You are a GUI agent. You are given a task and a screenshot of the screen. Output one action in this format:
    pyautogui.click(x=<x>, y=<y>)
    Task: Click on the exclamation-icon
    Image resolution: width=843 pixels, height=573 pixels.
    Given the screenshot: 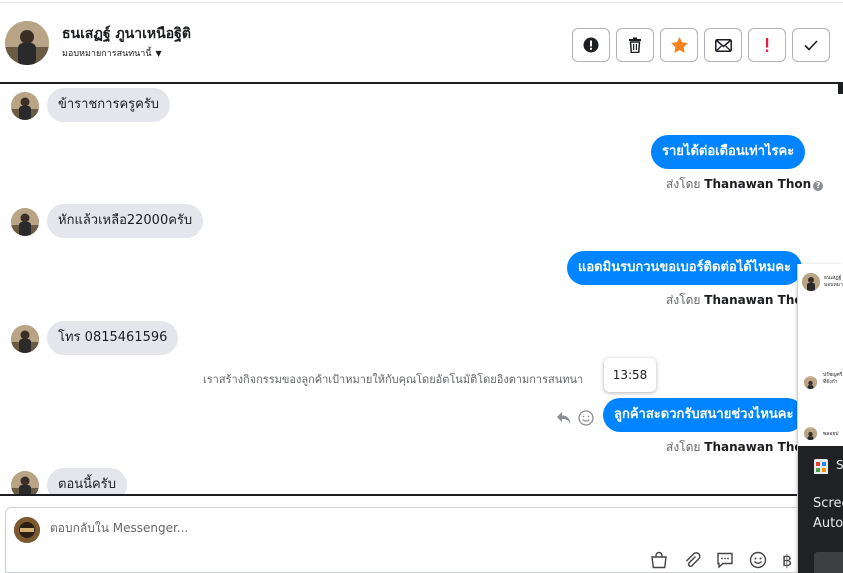 What is the action you would take?
    pyautogui.click(x=767, y=45)
    